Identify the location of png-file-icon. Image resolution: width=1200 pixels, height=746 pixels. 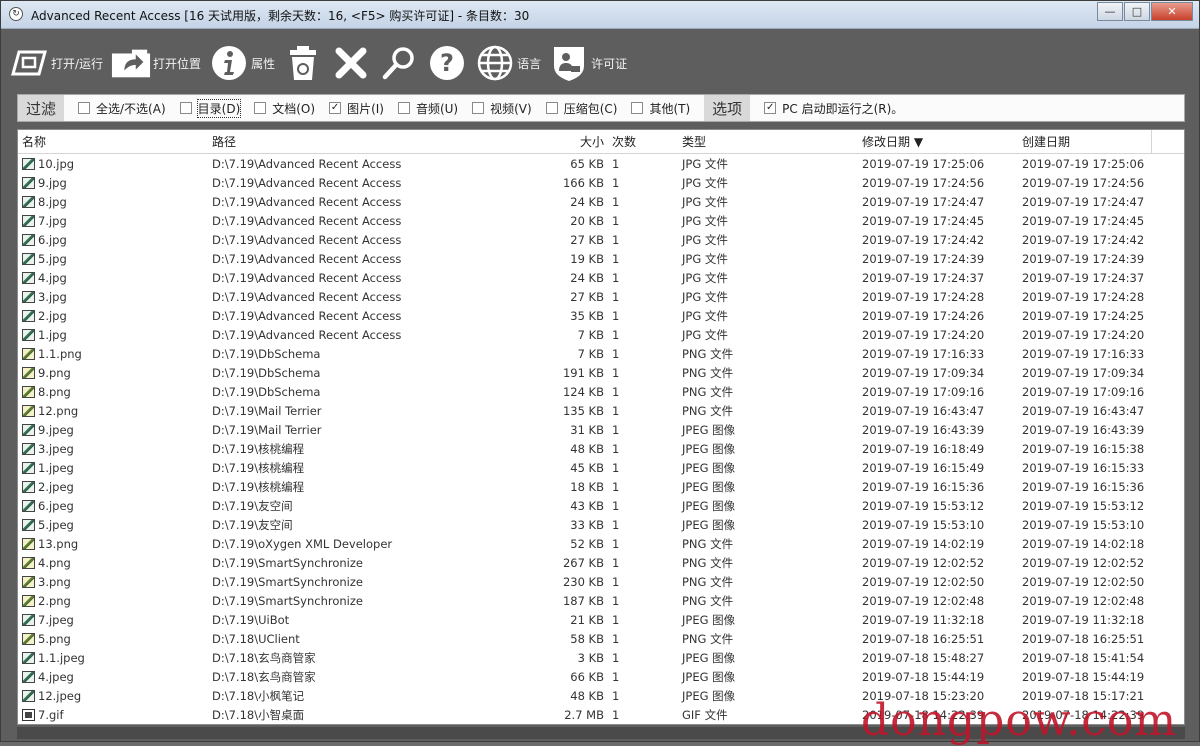
(28, 353).